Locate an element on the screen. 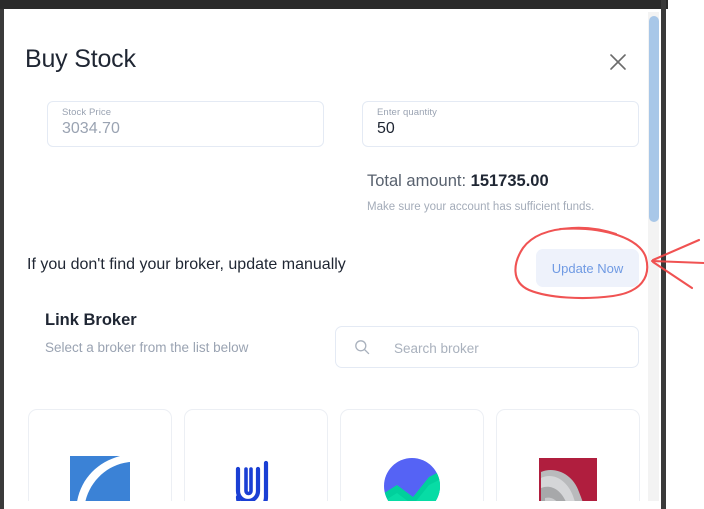  quantity-label: Enter quantity is located at coordinates (407, 112).